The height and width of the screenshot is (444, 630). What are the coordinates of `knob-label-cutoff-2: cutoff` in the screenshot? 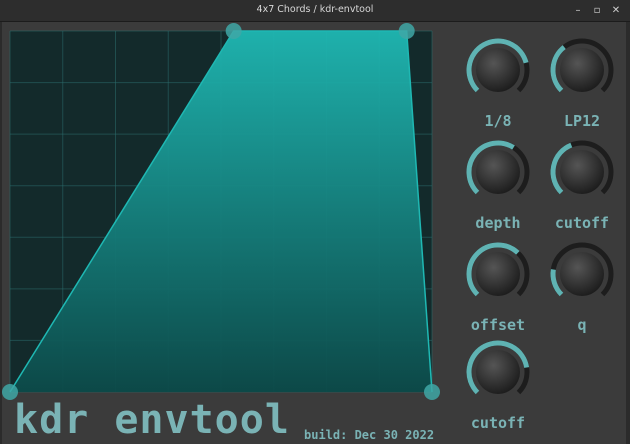 It's located at (498, 423).